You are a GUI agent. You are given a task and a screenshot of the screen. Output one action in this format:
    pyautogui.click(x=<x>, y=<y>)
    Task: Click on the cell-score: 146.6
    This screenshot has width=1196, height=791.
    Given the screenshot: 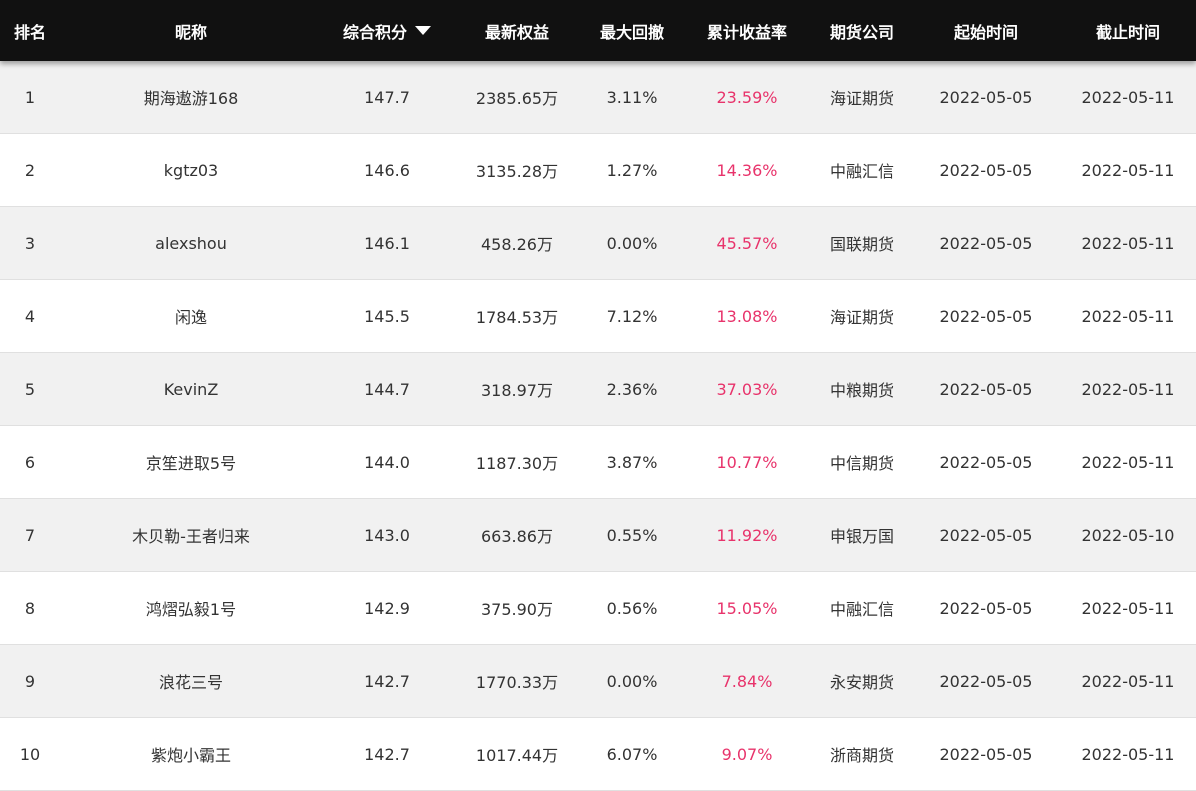 What is the action you would take?
    pyautogui.click(x=387, y=170)
    